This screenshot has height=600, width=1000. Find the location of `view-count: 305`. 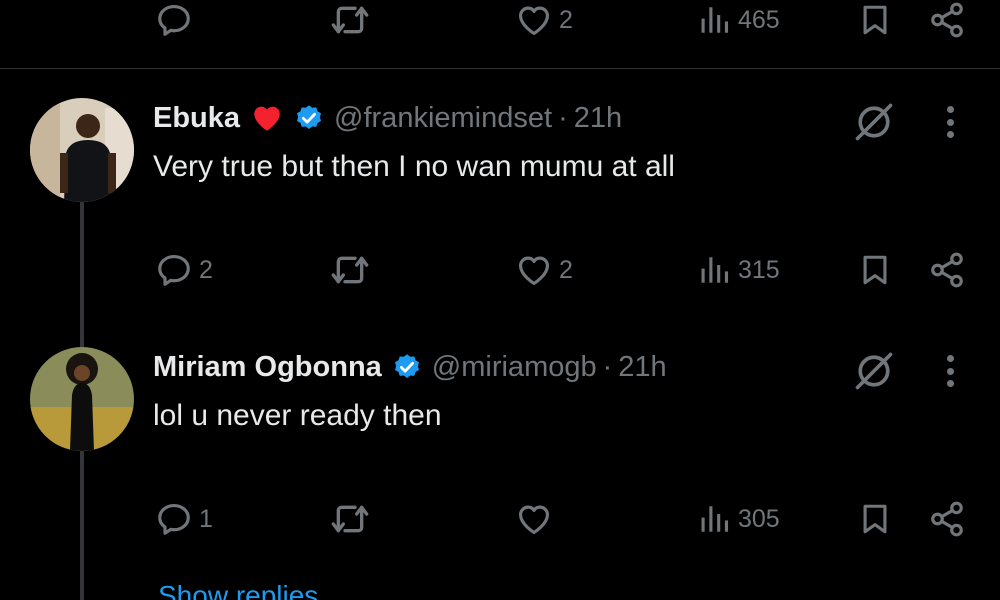

view-count: 305 is located at coordinates (759, 518).